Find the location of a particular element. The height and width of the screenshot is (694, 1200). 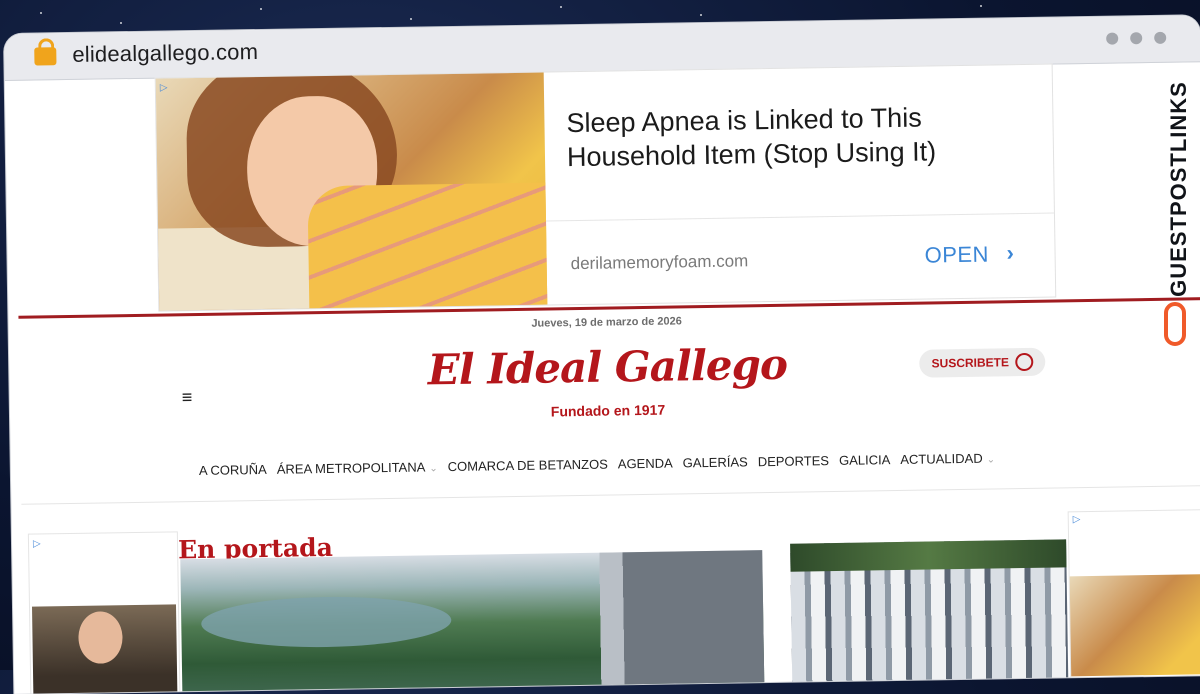

ad-divider is located at coordinates (799, 217).